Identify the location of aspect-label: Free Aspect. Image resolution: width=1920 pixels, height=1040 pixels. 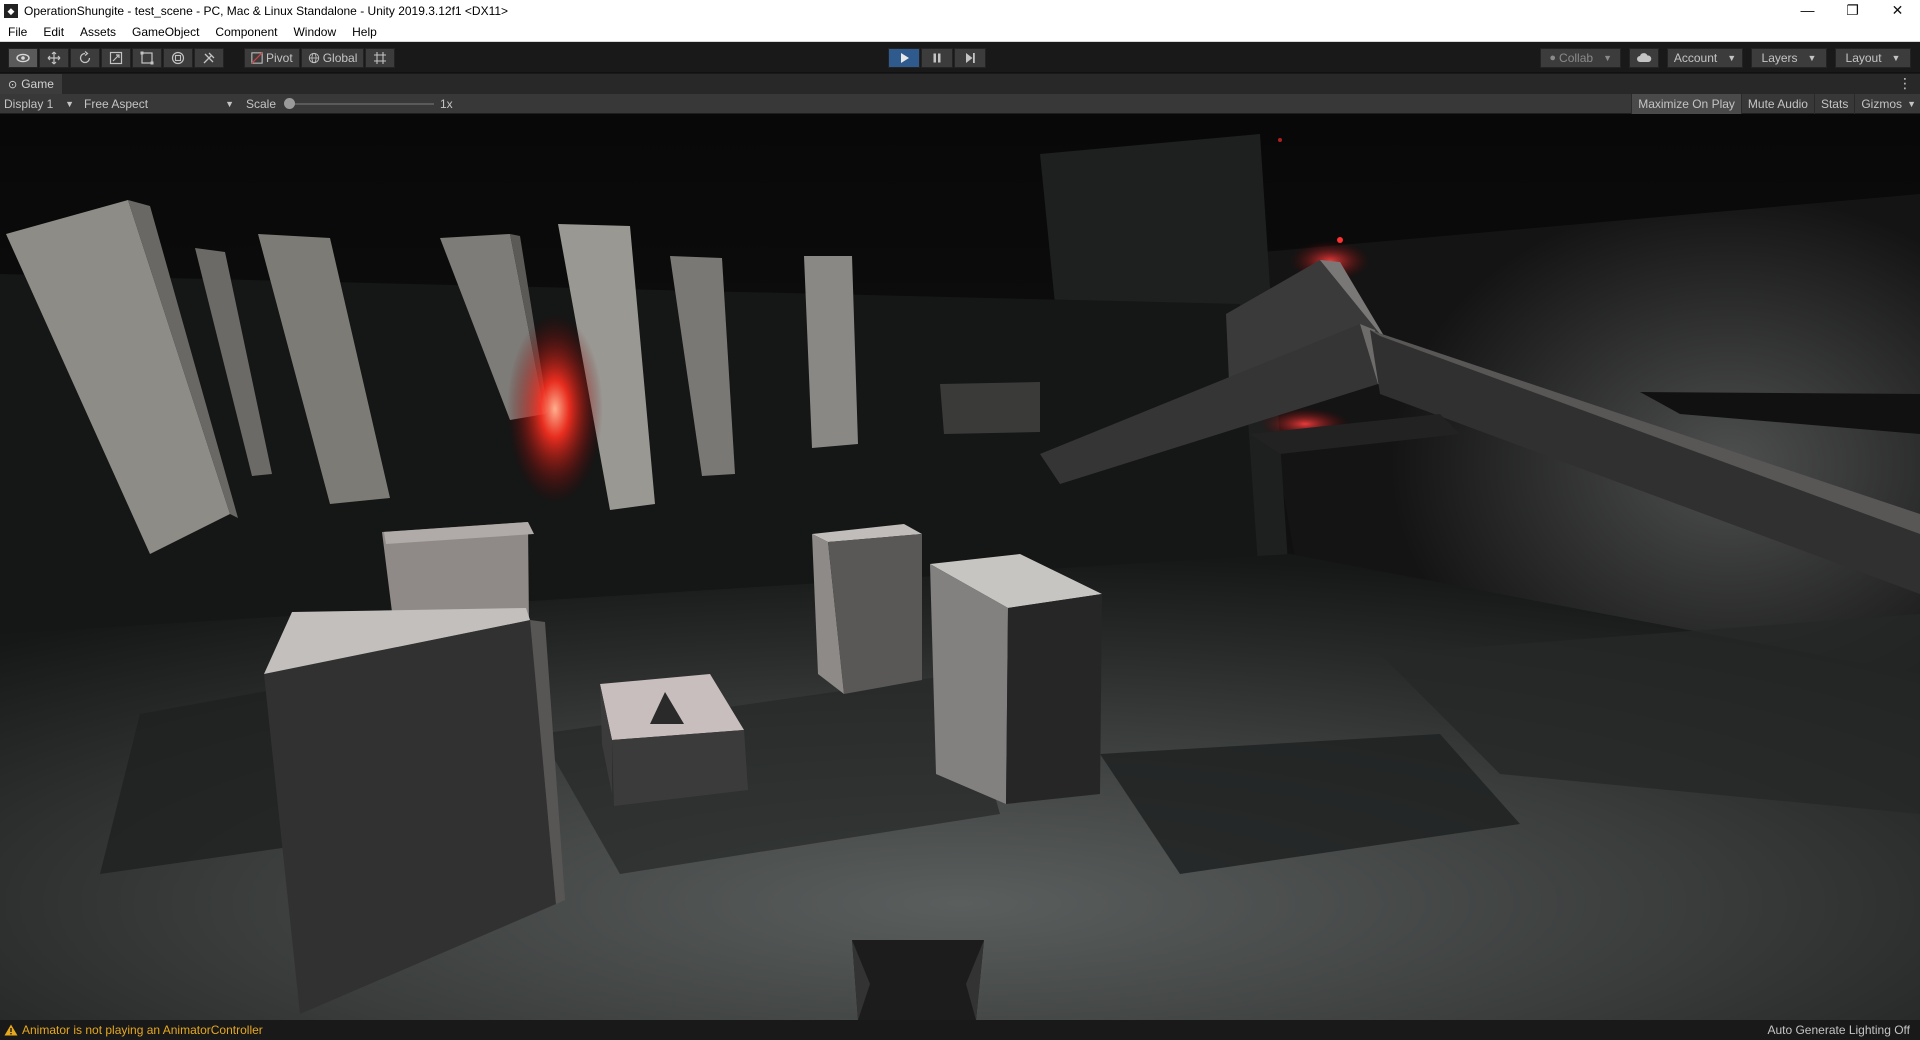
(116, 104).